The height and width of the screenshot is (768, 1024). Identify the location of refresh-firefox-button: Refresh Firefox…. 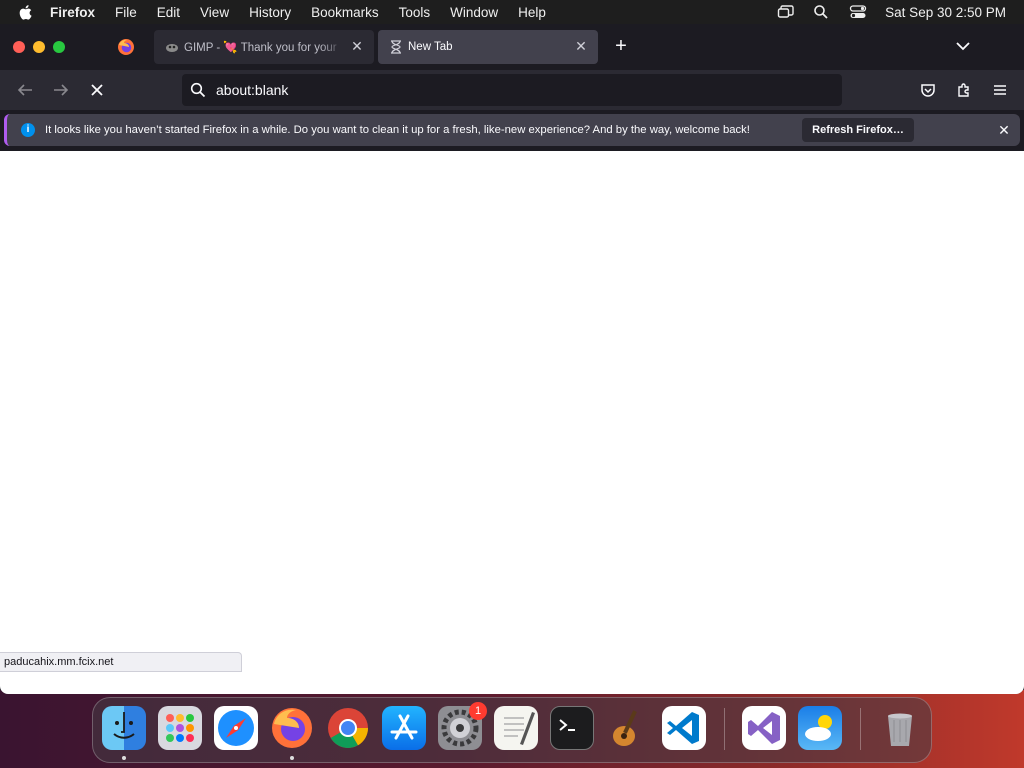
(858, 130).